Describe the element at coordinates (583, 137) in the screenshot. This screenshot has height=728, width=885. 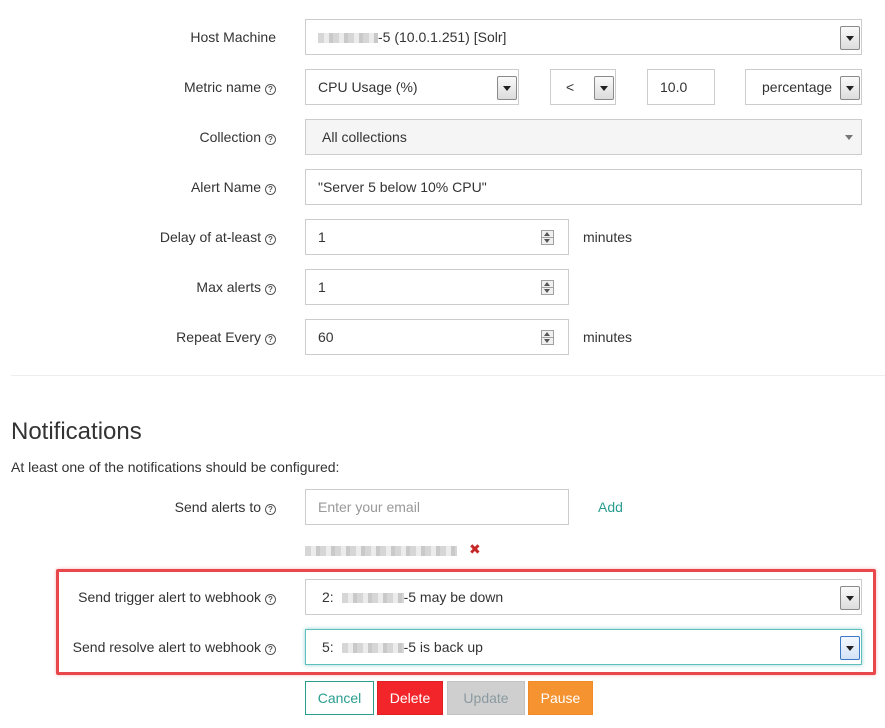
I see `collection-select: All collections` at that location.